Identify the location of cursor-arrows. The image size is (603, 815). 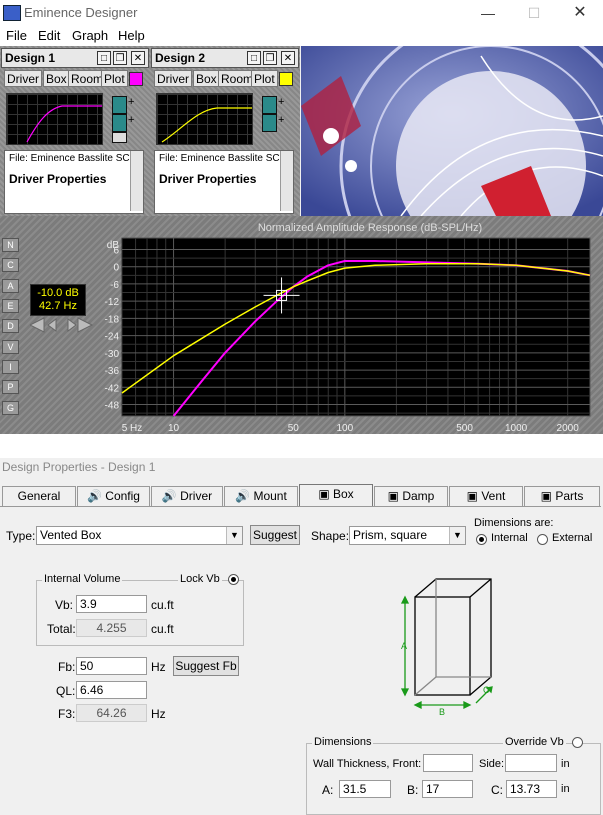
(62, 325).